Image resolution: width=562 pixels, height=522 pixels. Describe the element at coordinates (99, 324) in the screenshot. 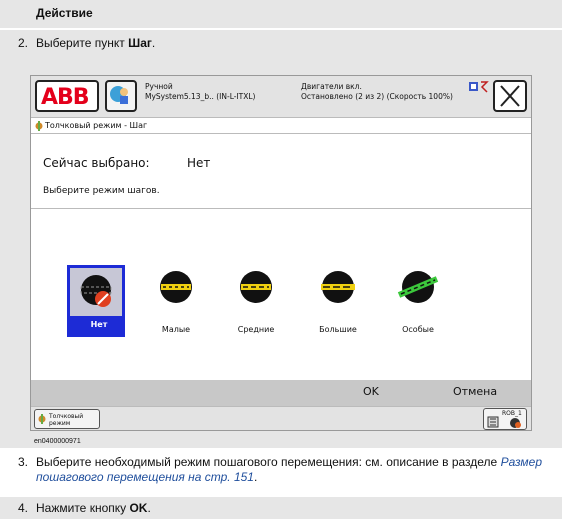

I see `mode-label: Нет` at that location.